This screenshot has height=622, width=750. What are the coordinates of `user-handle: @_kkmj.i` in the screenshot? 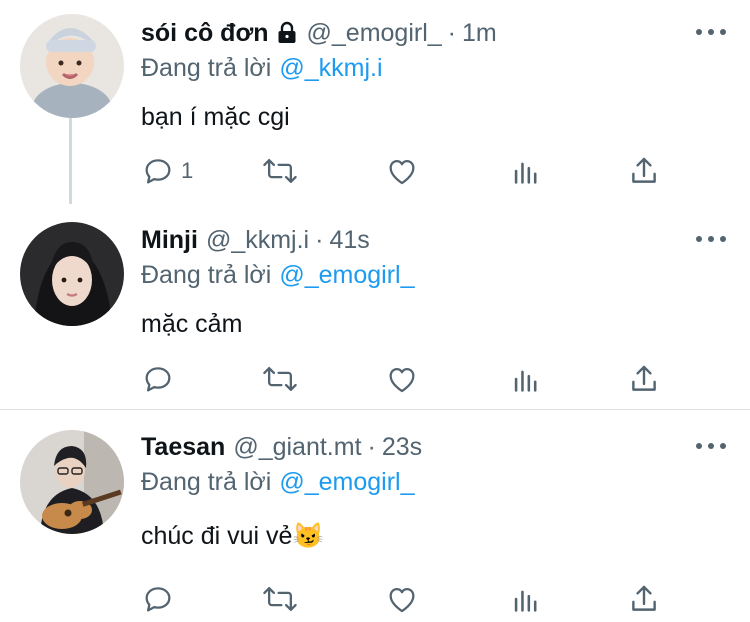 It's located at (257, 240).